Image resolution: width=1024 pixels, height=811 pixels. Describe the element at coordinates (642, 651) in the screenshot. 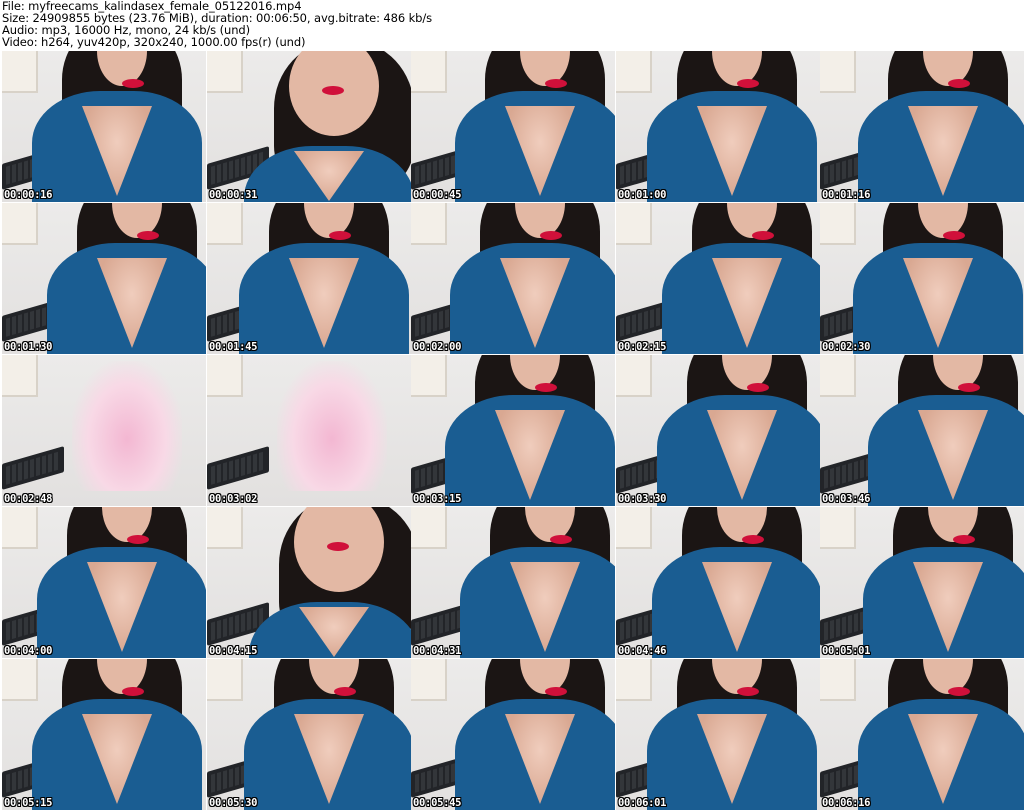

I see `thumbnail-timestamp: 00:04:46` at that location.